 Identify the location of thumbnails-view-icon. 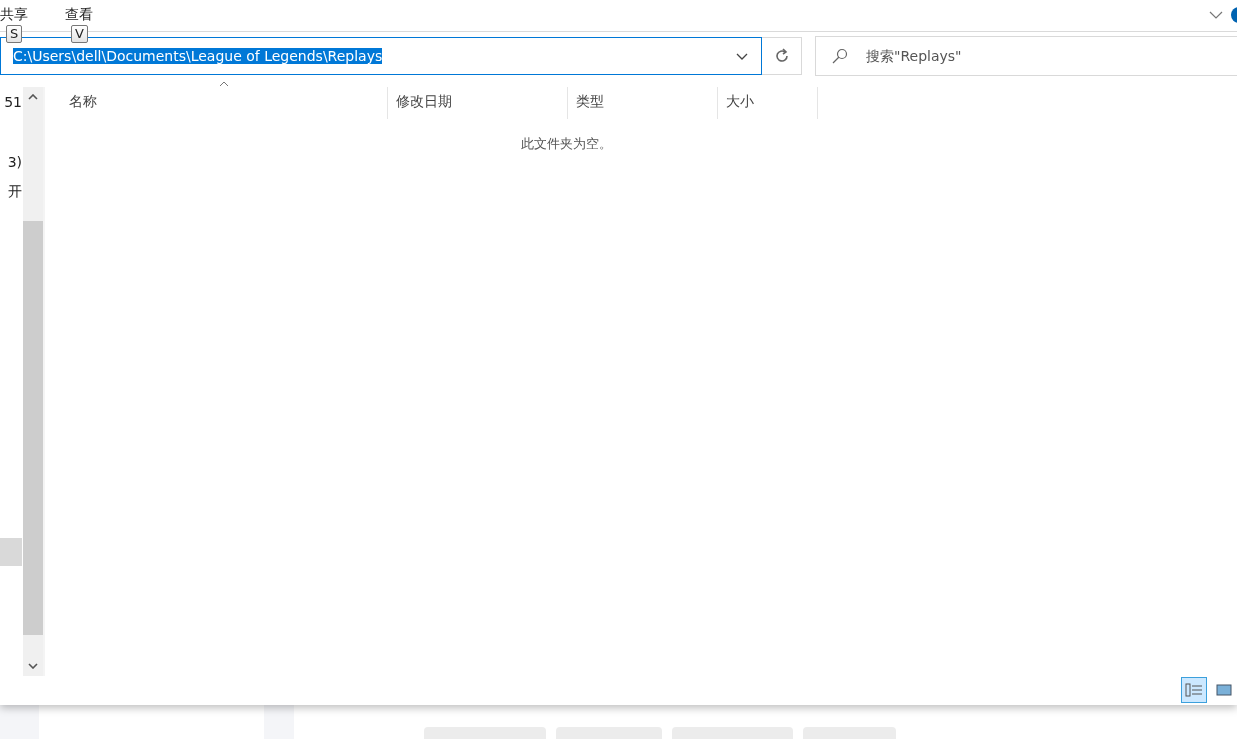
(1224, 690).